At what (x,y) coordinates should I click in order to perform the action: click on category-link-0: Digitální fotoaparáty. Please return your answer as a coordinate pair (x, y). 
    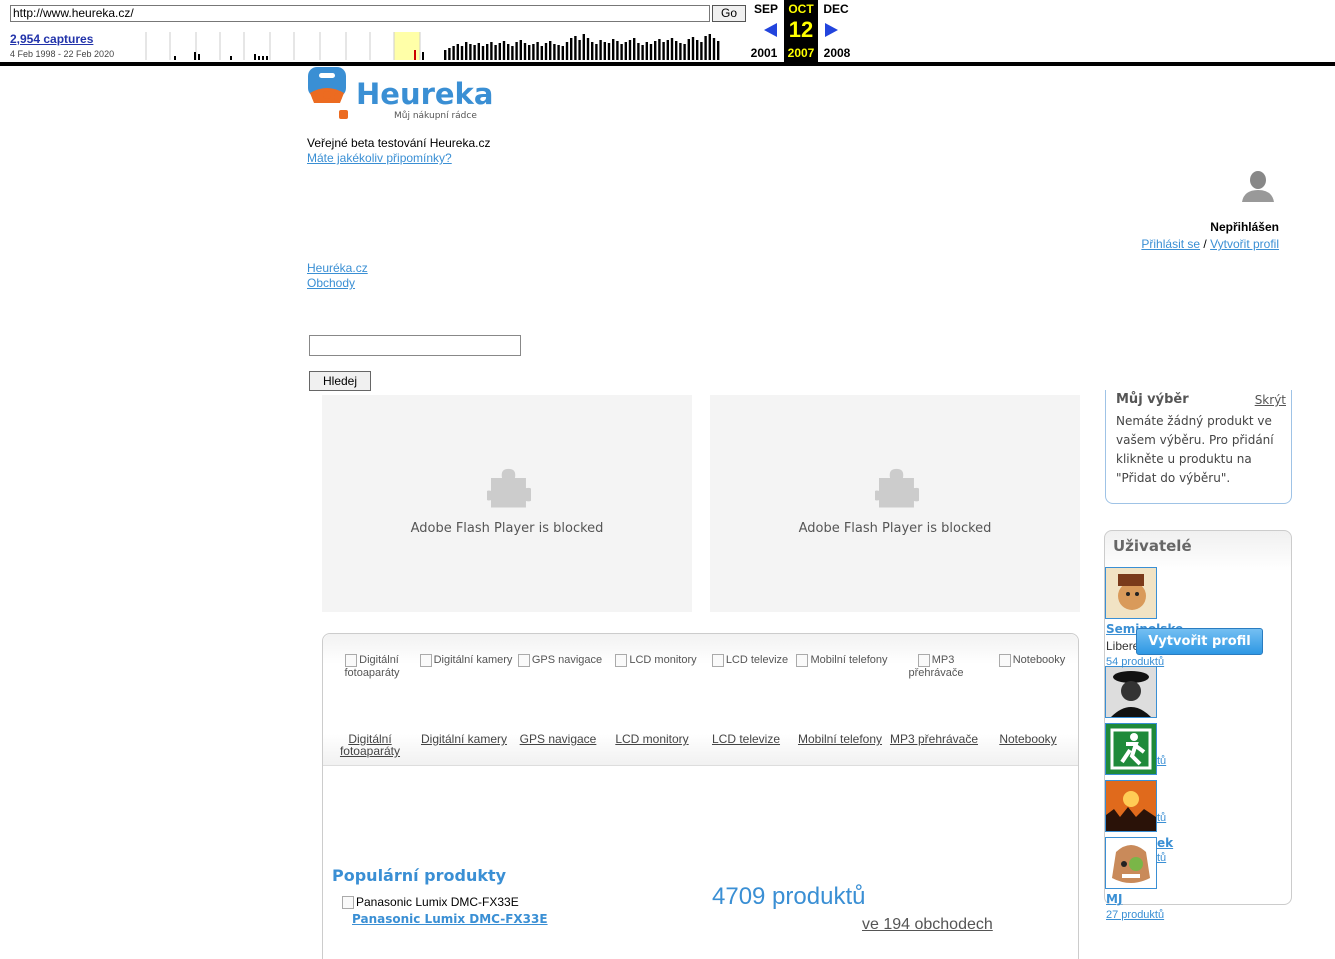
    Looking at the image, I should click on (370, 745).